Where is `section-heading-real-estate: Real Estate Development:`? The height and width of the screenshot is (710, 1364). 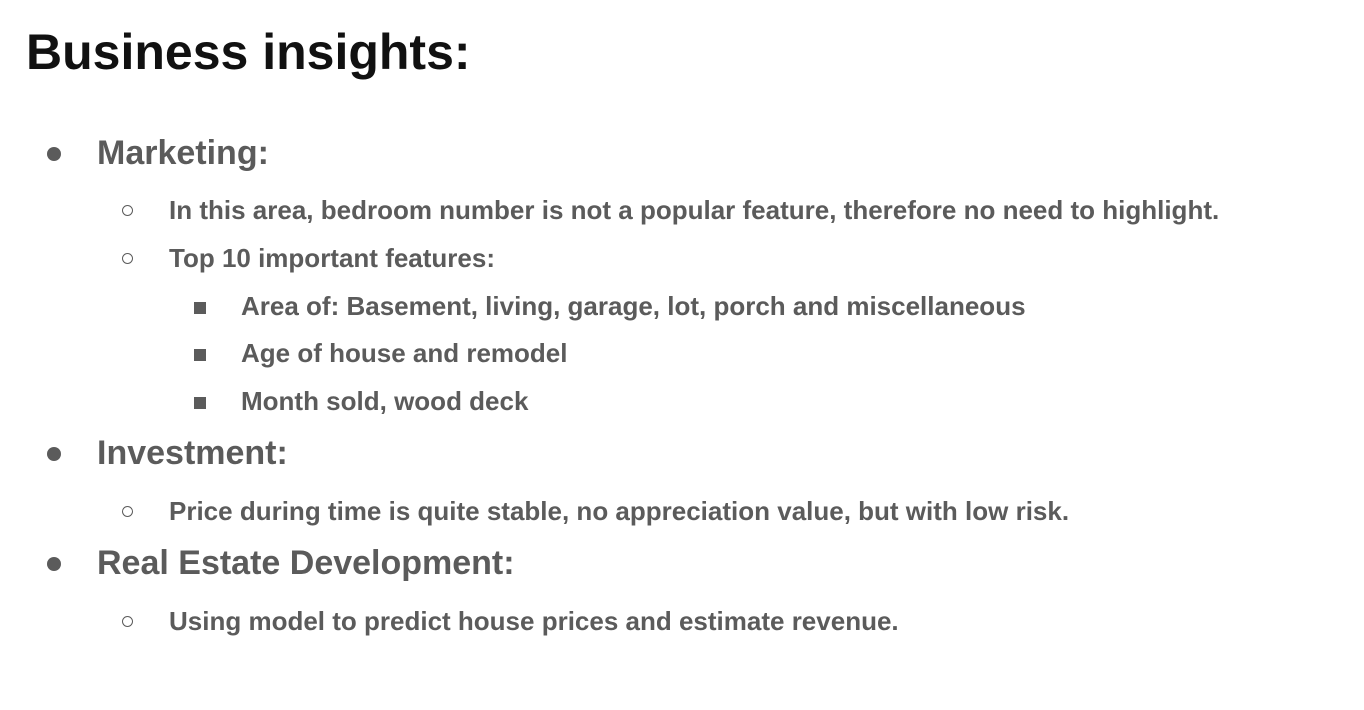
section-heading-real-estate: Real Estate Development: is located at coordinates (306, 563).